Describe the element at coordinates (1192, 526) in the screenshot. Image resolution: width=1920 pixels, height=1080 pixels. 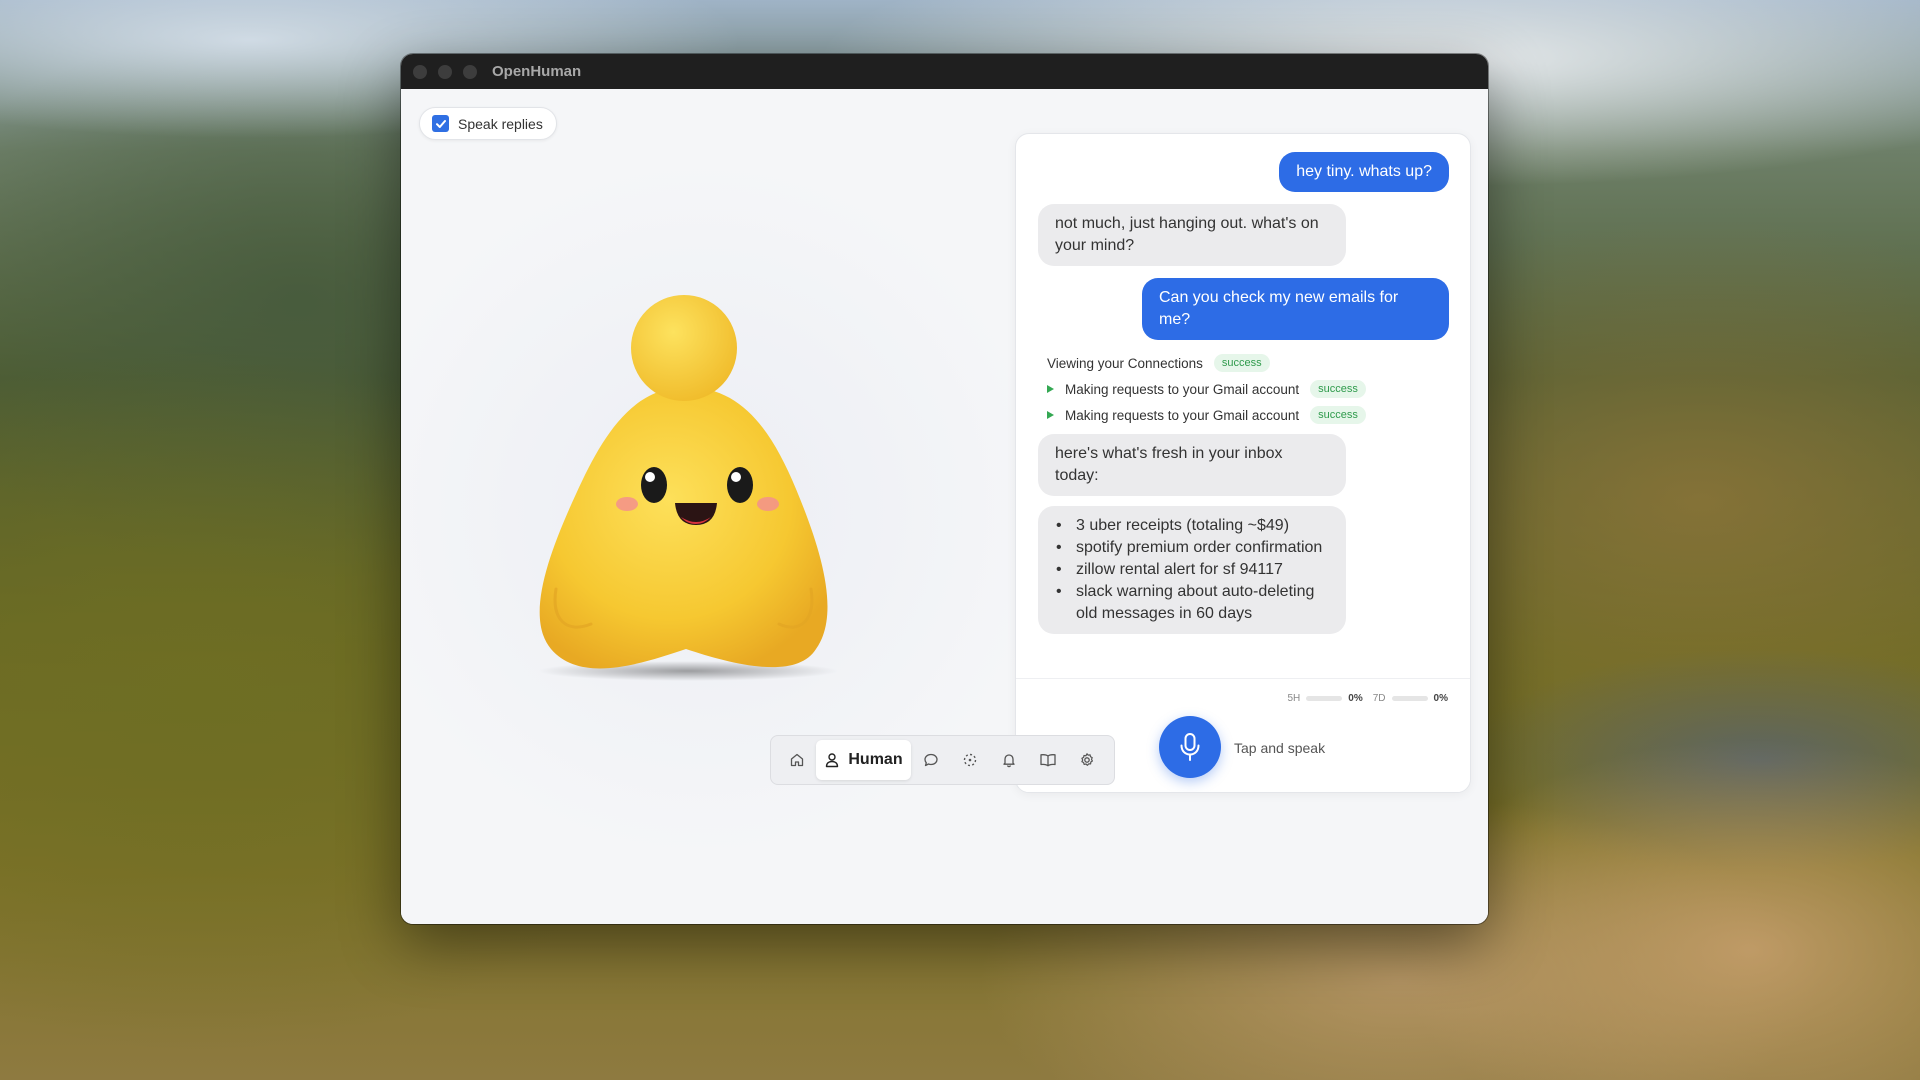
I see `list-item: 3 uber receipts (totaling ~$49)` at that location.